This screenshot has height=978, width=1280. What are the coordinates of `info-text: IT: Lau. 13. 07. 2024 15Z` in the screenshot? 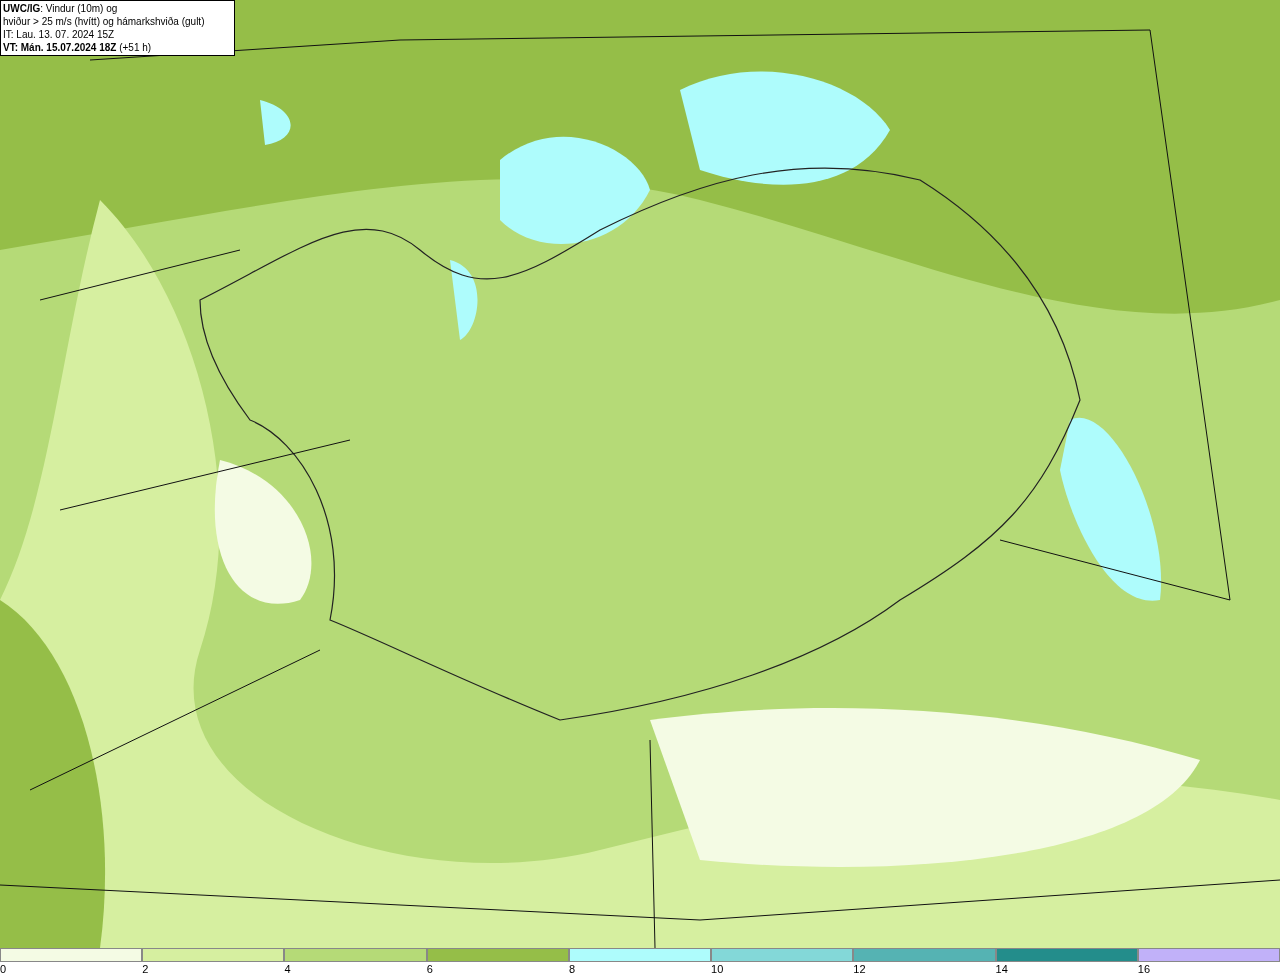 It's located at (59, 34).